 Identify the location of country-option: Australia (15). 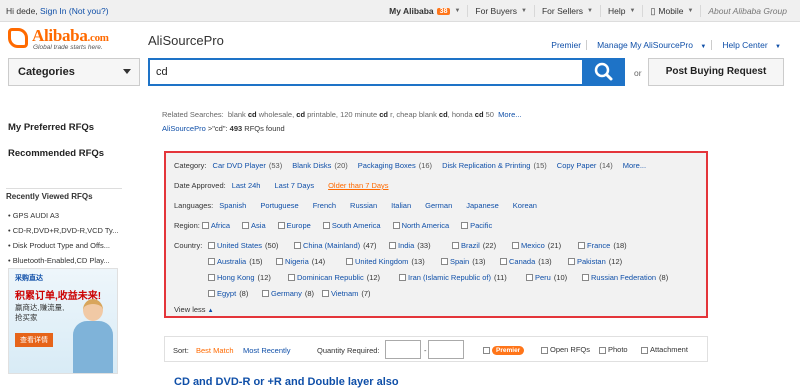
(235, 261).